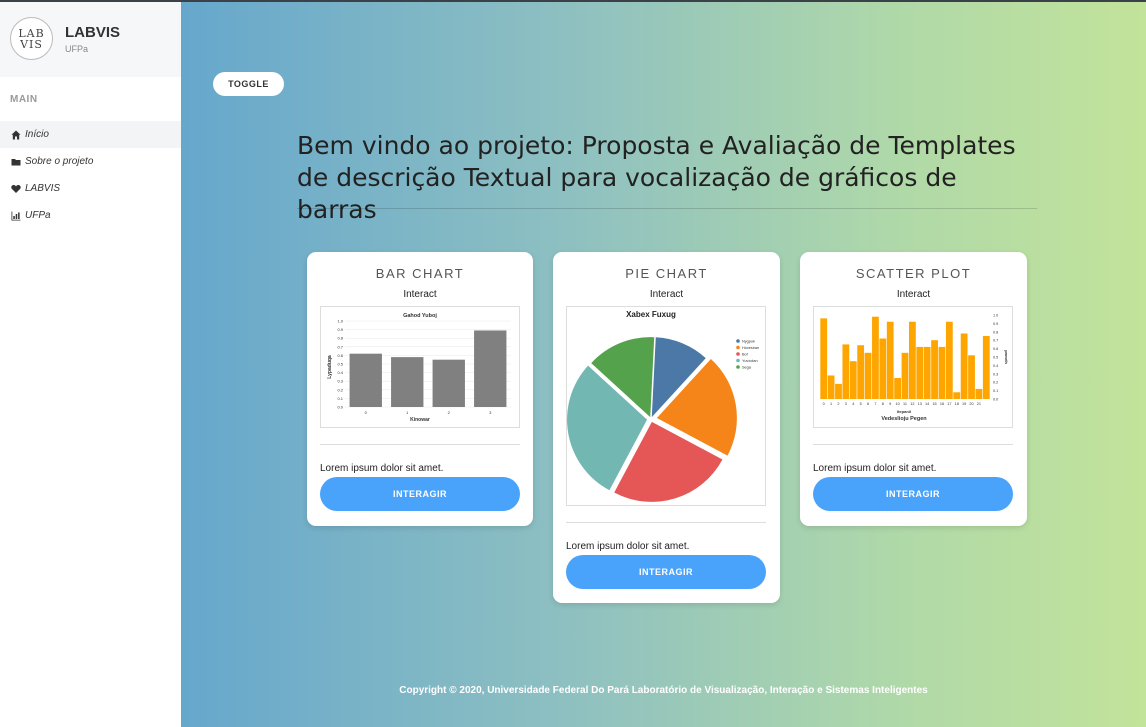 This screenshot has height=727, width=1146. I want to click on legend-label: Hovesiran, so click(750, 348).